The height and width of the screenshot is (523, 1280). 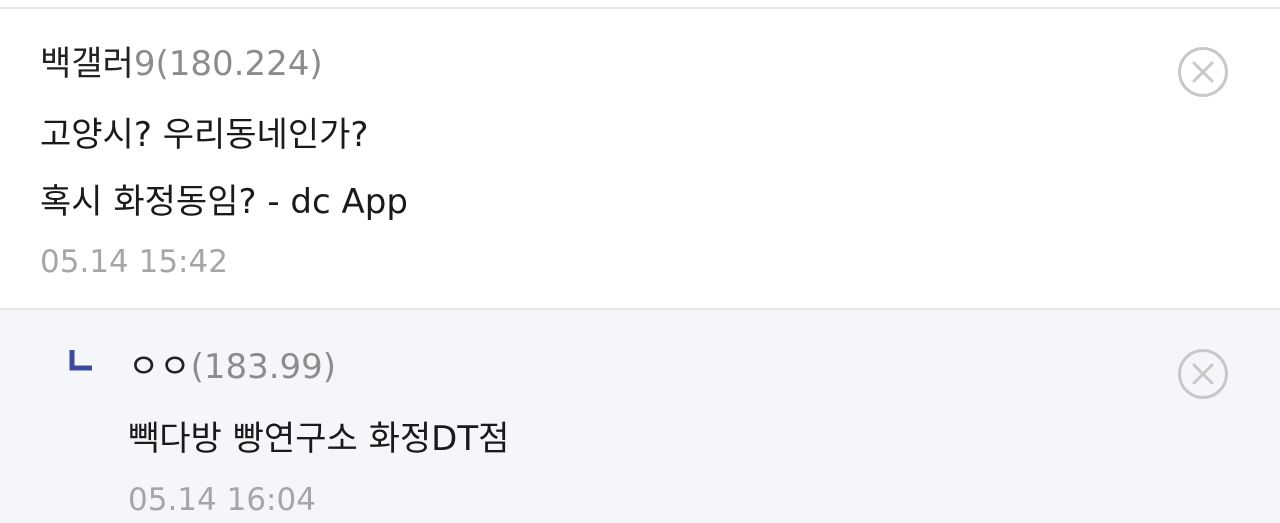 I want to click on comment-timestamp: 05.14 15:42, so click(x=134, y=262).